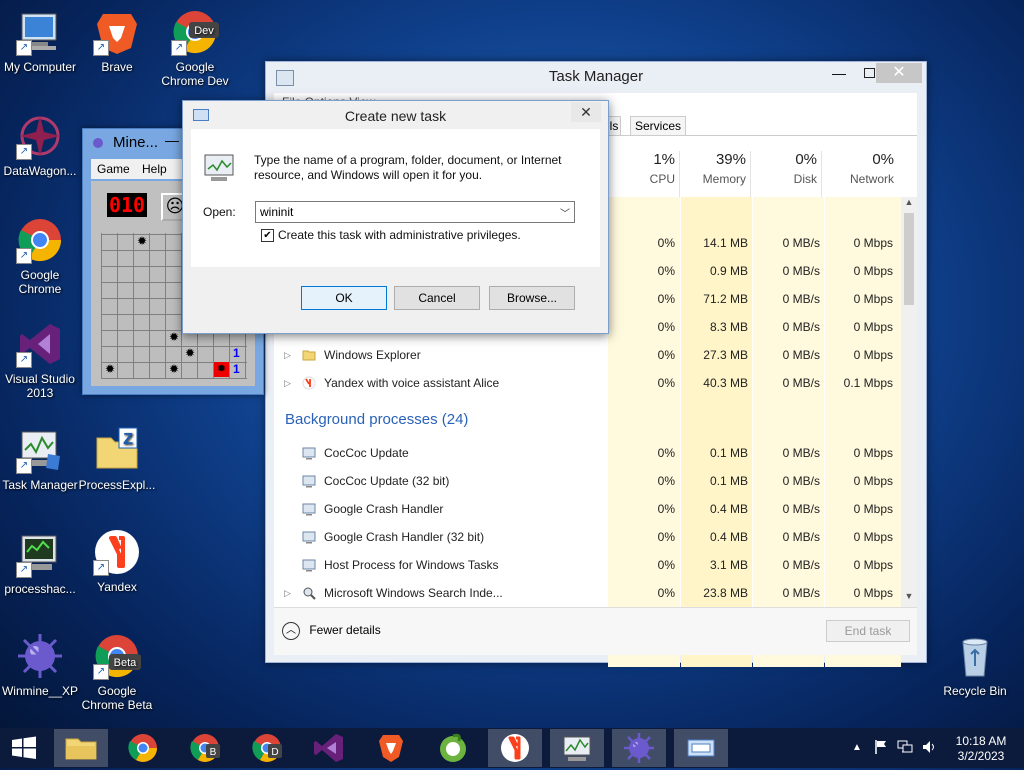  I want to click on coccoc-icon, so click(453, 747).